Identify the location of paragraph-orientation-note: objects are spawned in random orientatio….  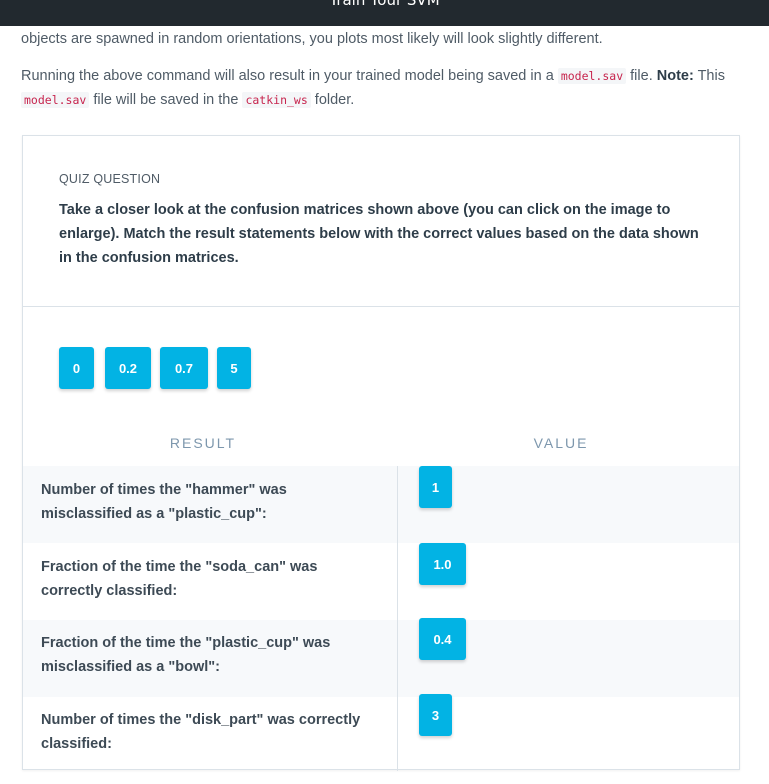
(312, 39).